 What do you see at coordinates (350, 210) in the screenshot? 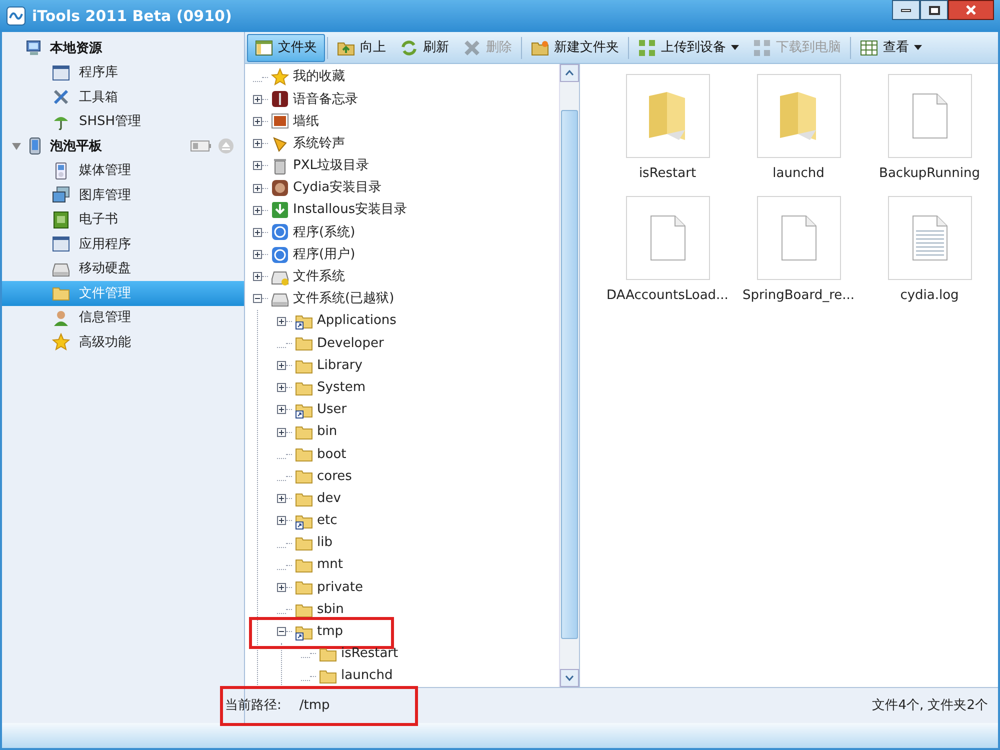
I see `tree-item: Installous安装目录` at bounding box center [350, 210].